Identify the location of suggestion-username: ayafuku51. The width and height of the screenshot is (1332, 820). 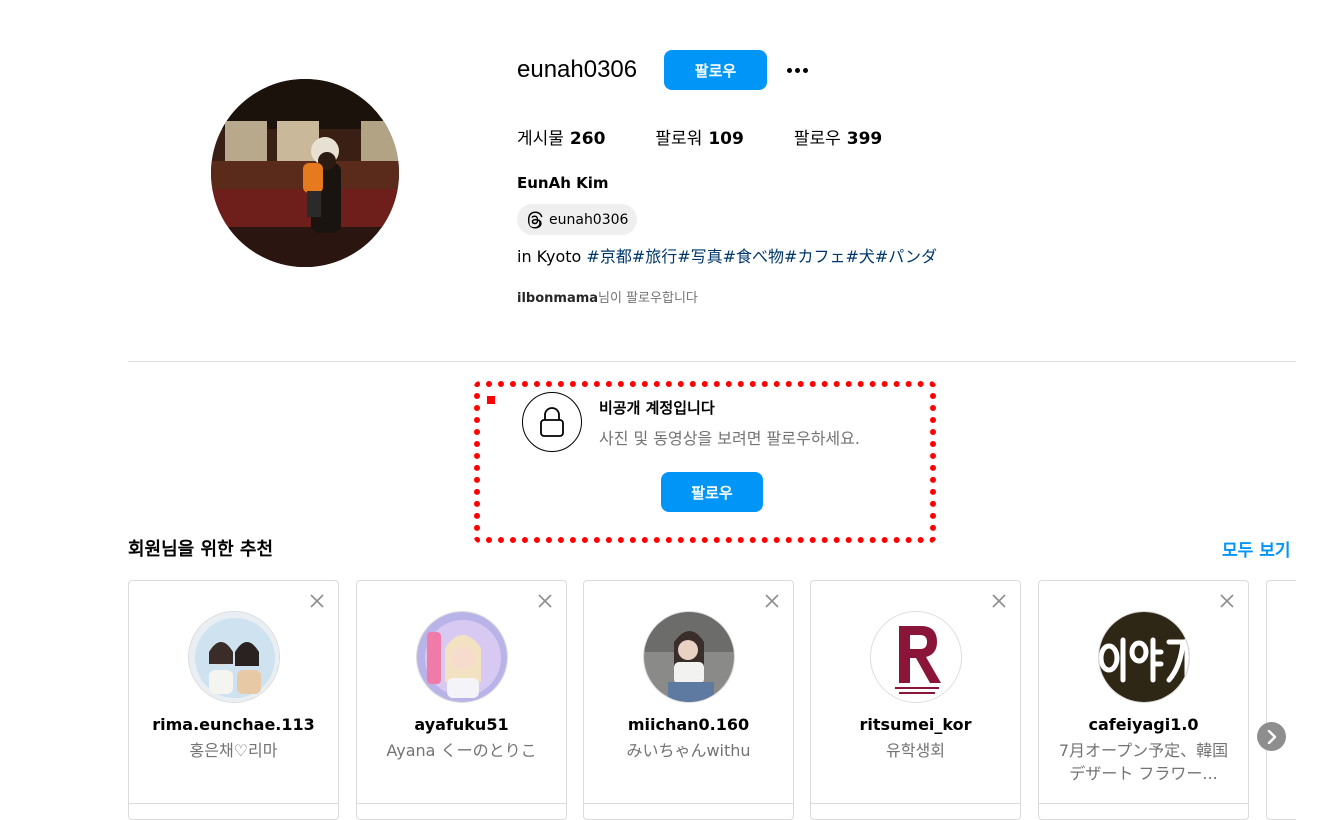
(461, 724).